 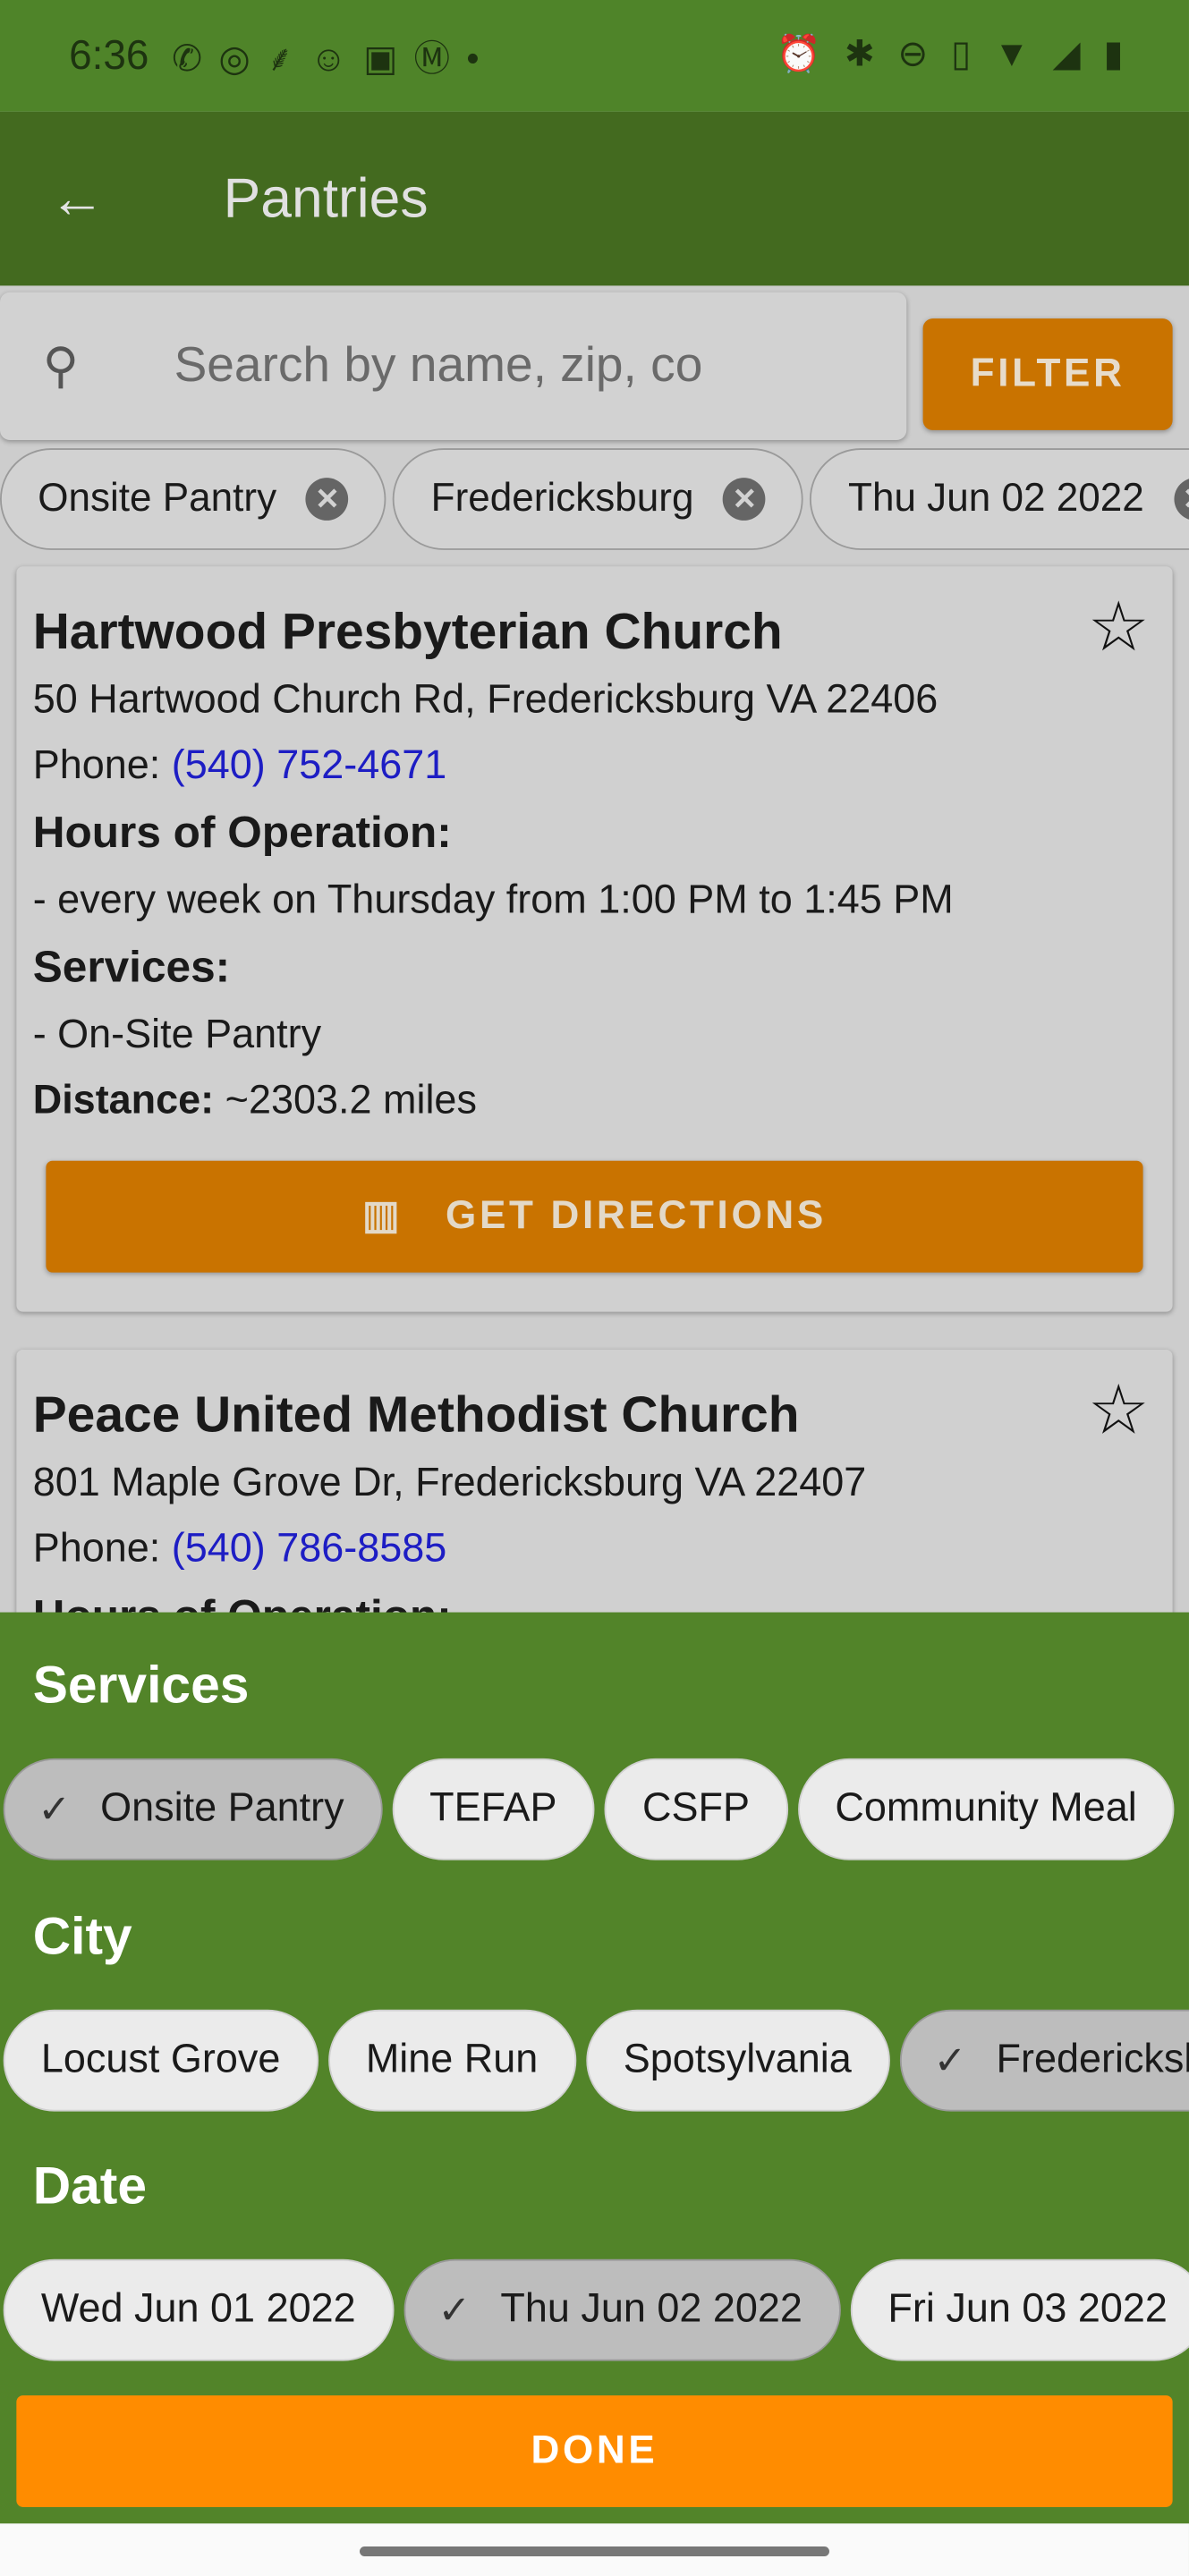 I want to click on notification-icons: ✆◎⸙☺▣Ⓜ•, so click(x=334, y=59).